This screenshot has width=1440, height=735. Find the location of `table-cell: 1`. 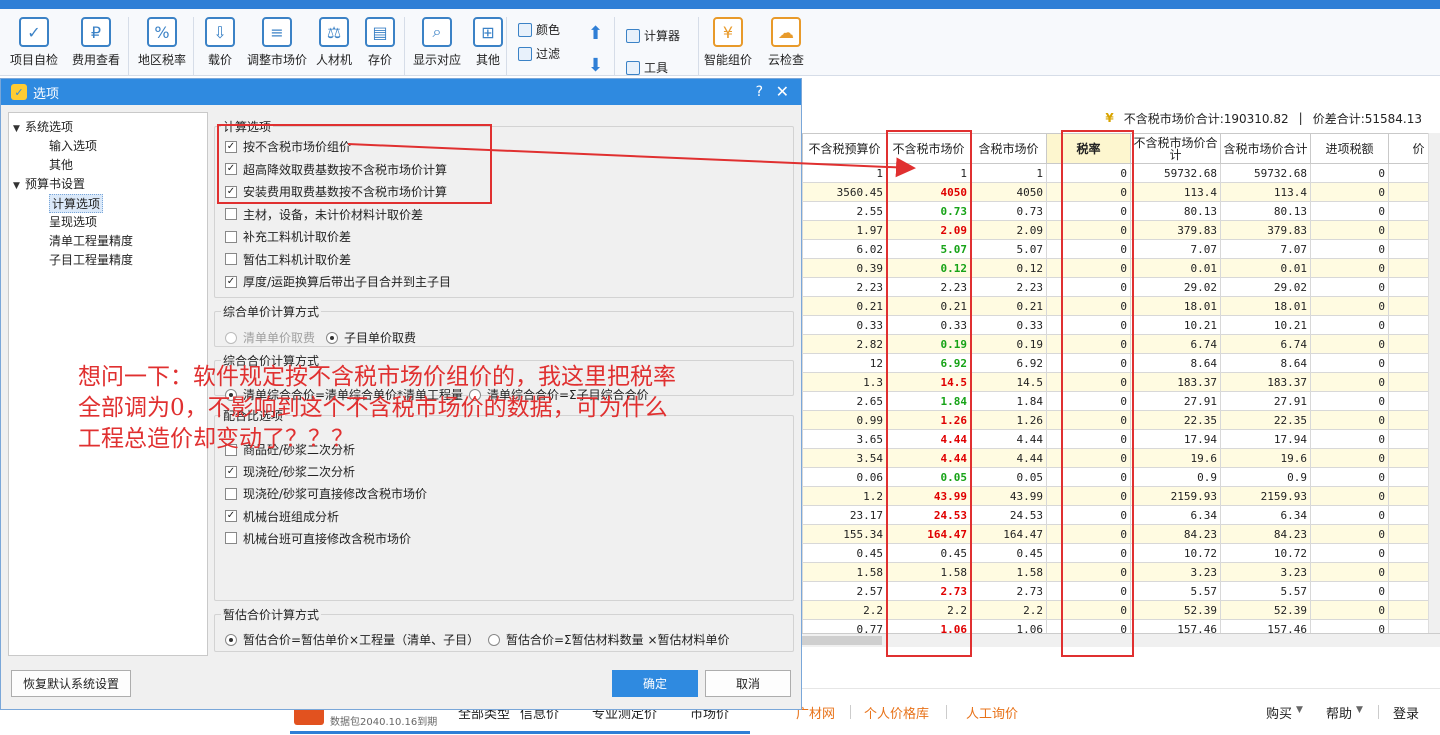

table-cell: 1 is located at coordinates (844, 173).